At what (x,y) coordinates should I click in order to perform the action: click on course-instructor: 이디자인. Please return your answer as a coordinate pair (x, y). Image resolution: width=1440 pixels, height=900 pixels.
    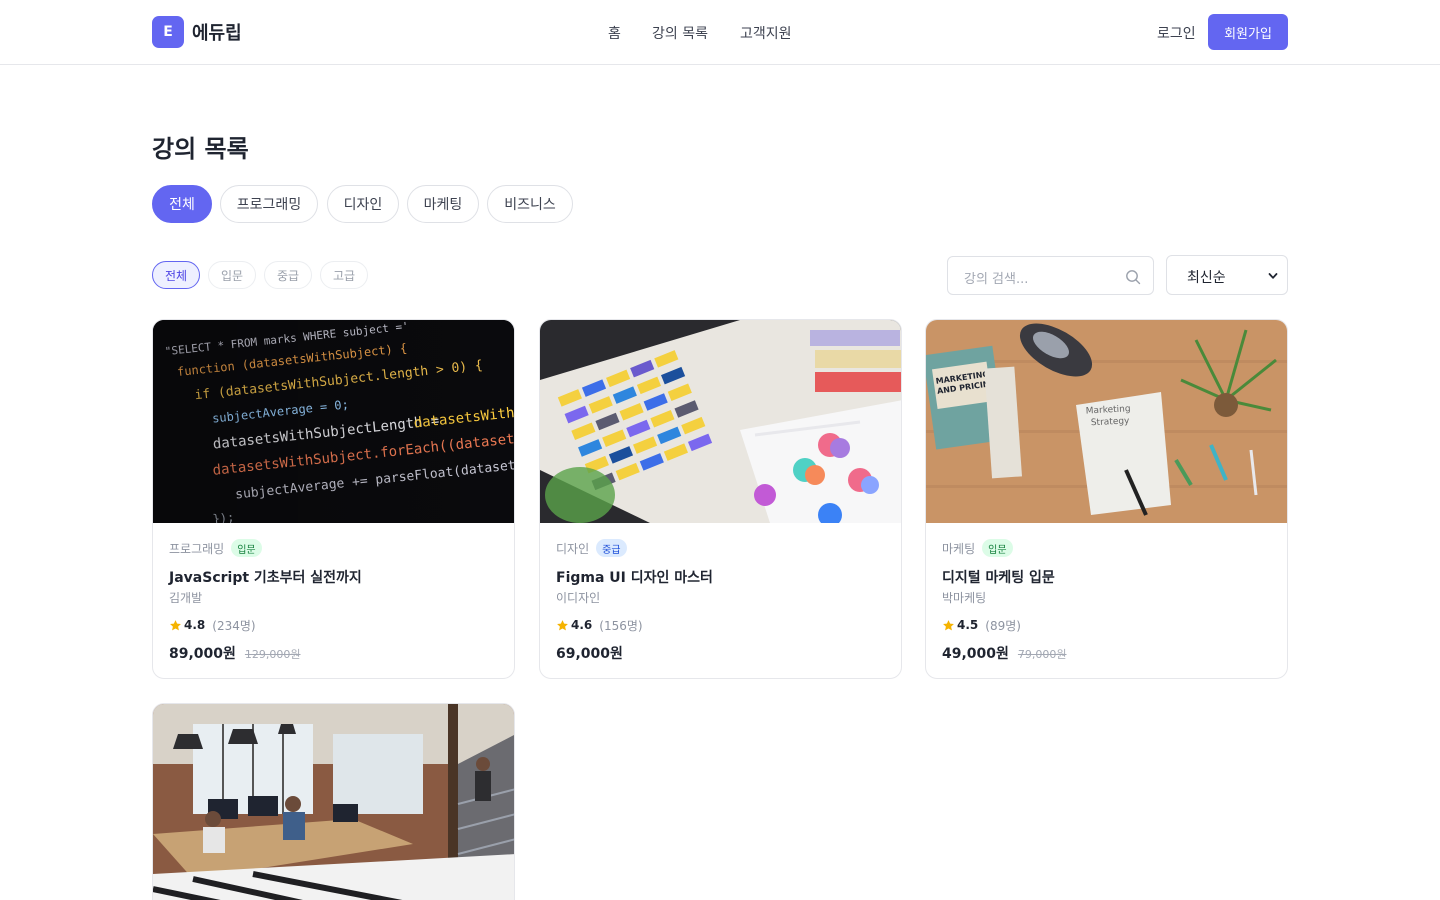
    Looking at the image, I should click on (578, 598).